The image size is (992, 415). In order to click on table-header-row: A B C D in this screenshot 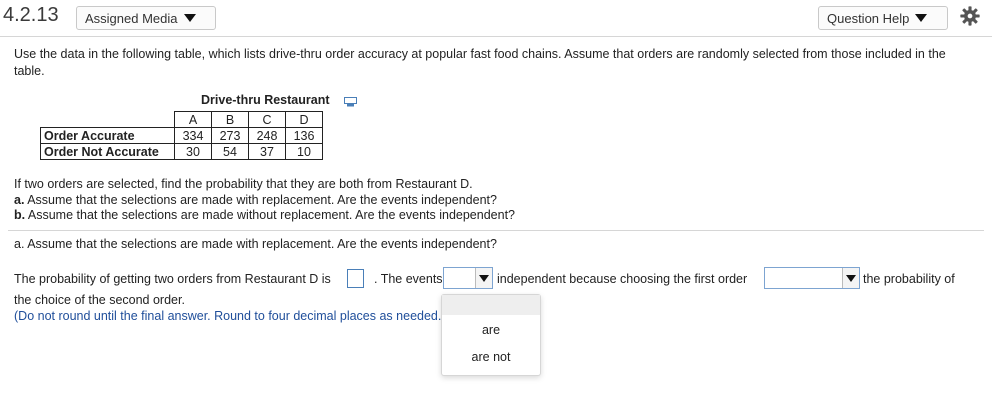, I will do `click(181, 119)`.